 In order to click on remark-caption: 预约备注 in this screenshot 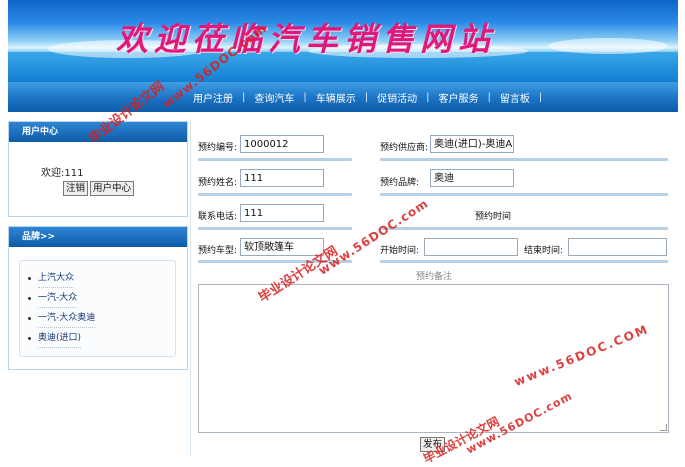, I will do `click(434, 277)`.